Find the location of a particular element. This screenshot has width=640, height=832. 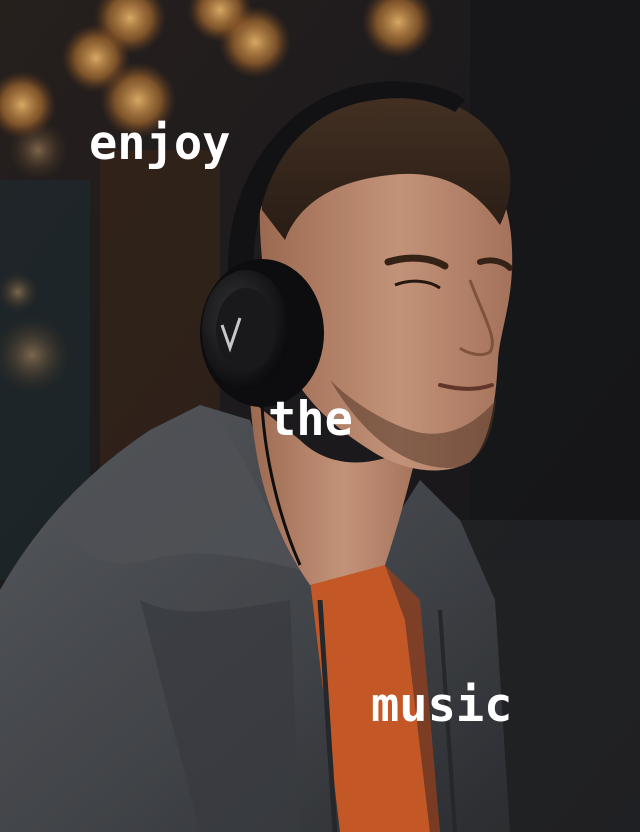

caption-enjoy: enjoy is located at coordinates (160, 143).